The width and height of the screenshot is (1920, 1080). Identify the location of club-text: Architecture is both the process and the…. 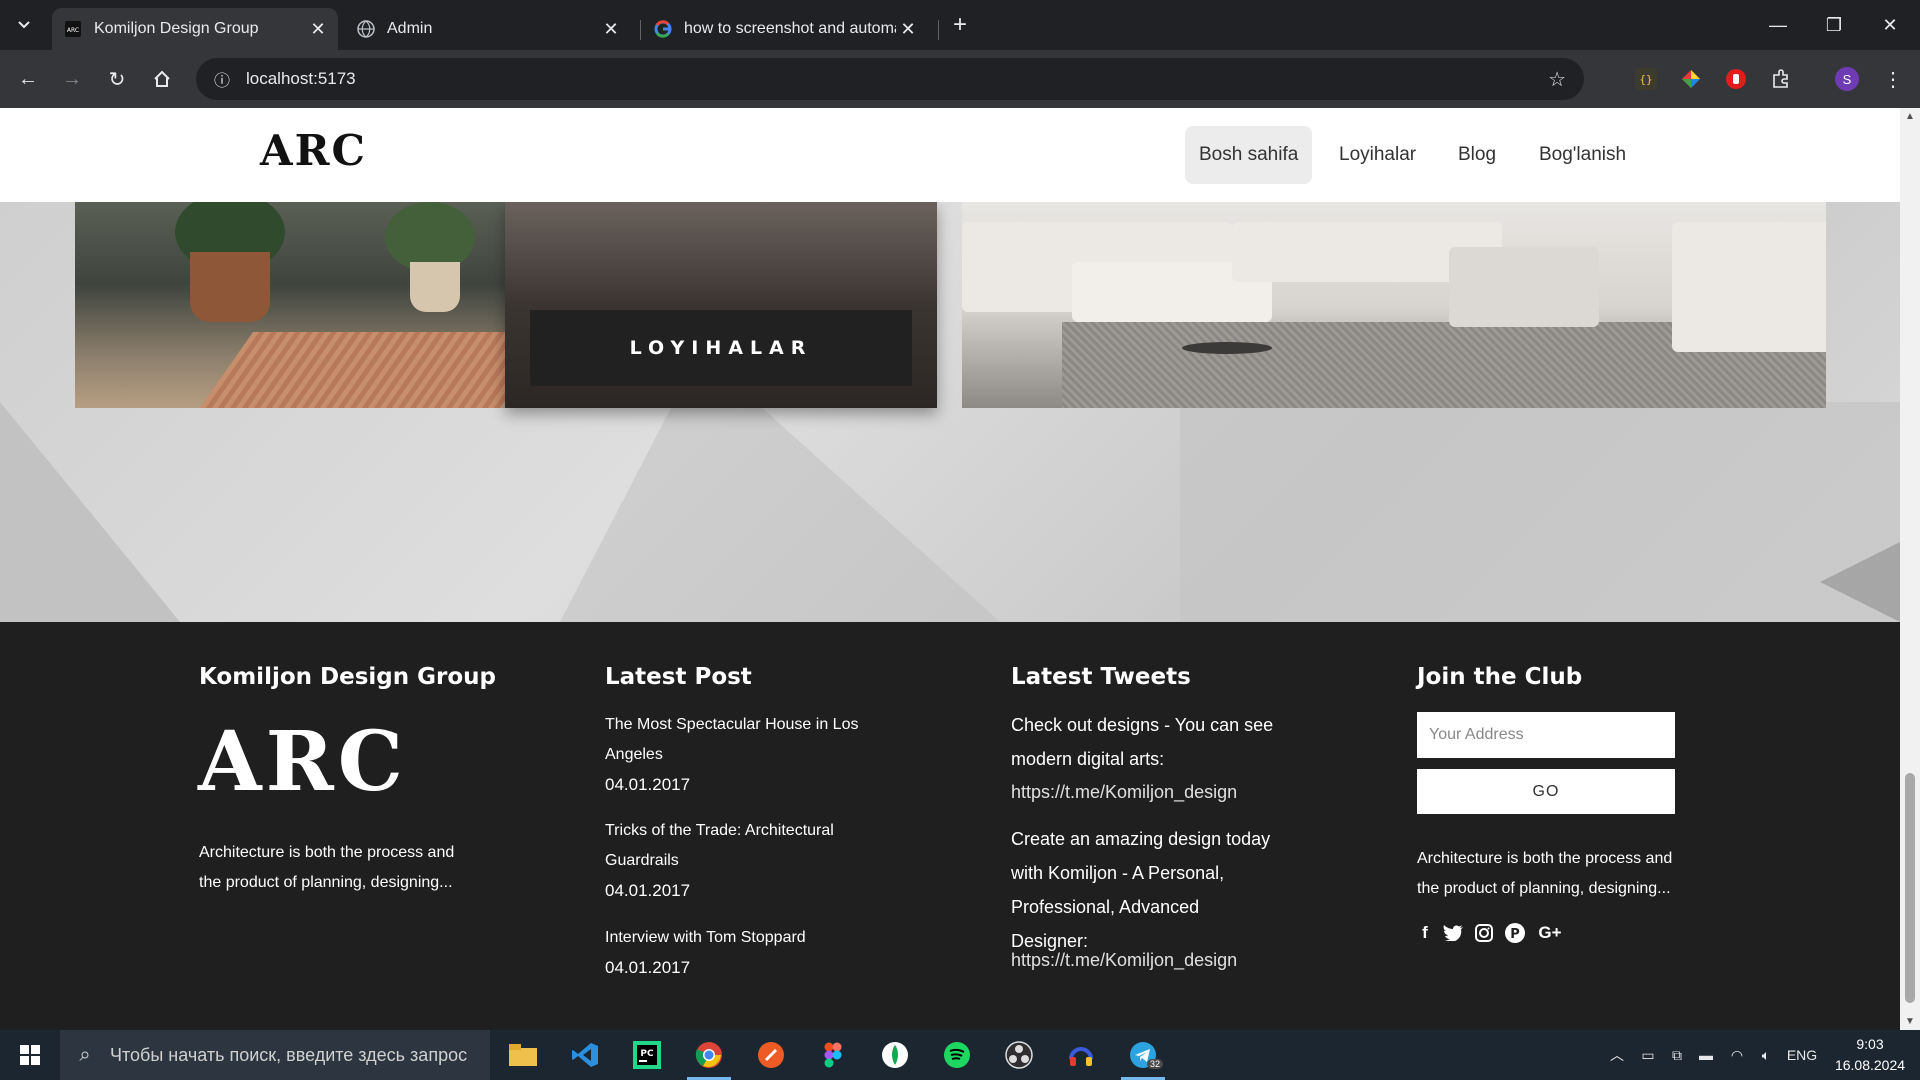
(1545, 873).